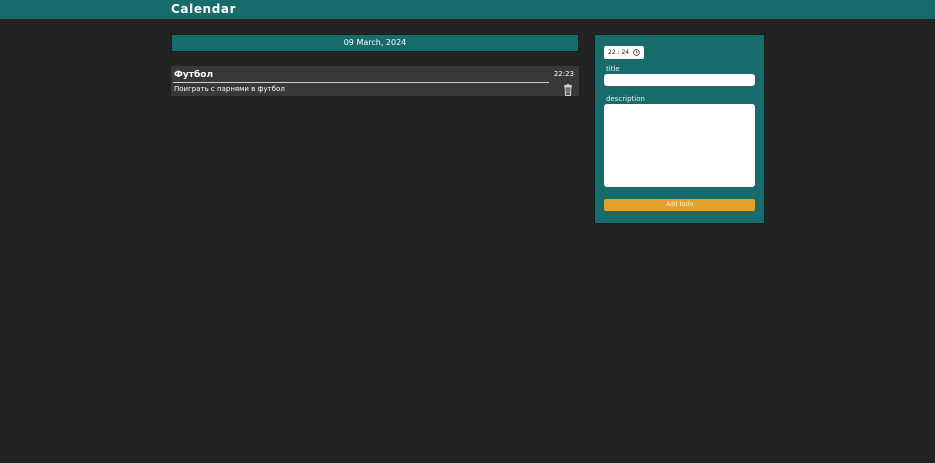 The image size is (935, 463). What do you see at coordinates (204, 9) in the screenshot?
I see `app-title: Calendar` at bounding box center [204, 9].